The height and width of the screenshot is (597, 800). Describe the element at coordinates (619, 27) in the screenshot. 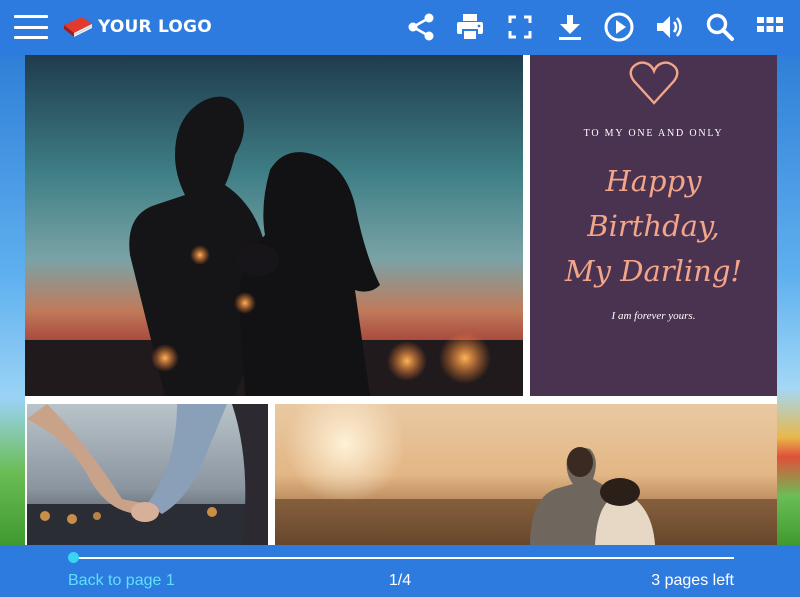

I see `autoplay-icon` at that location.